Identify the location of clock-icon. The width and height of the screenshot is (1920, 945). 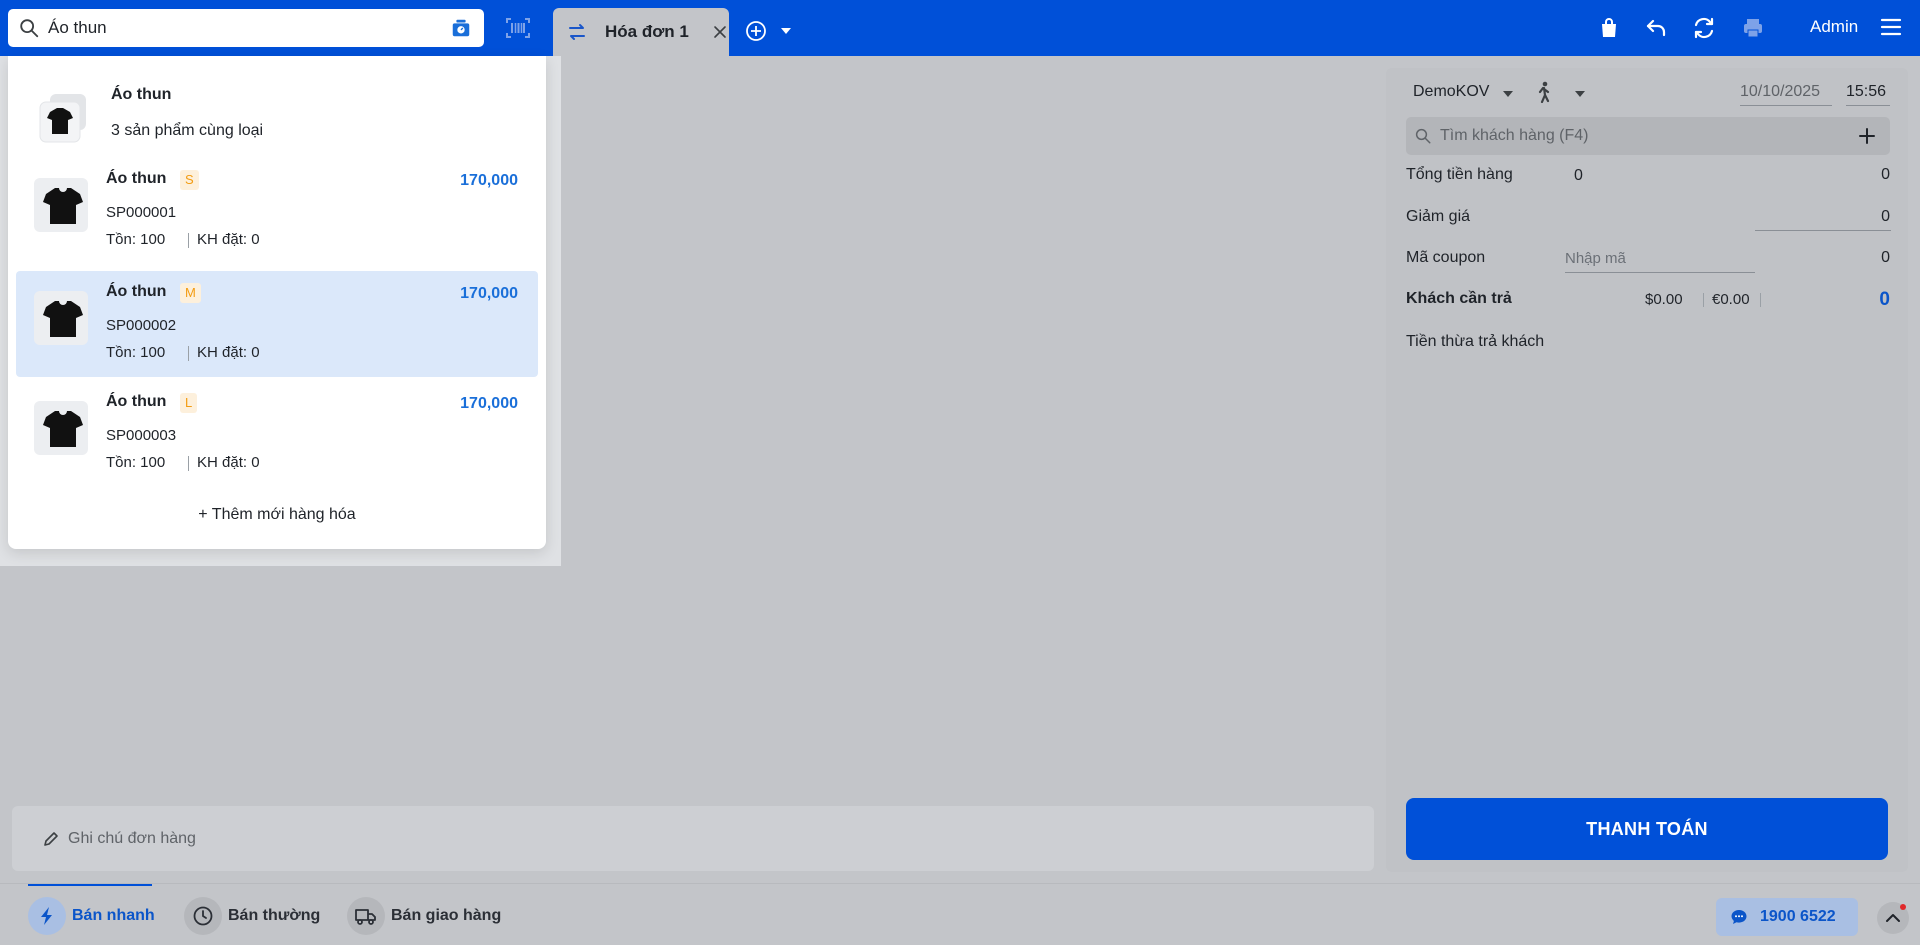
(203, 916).